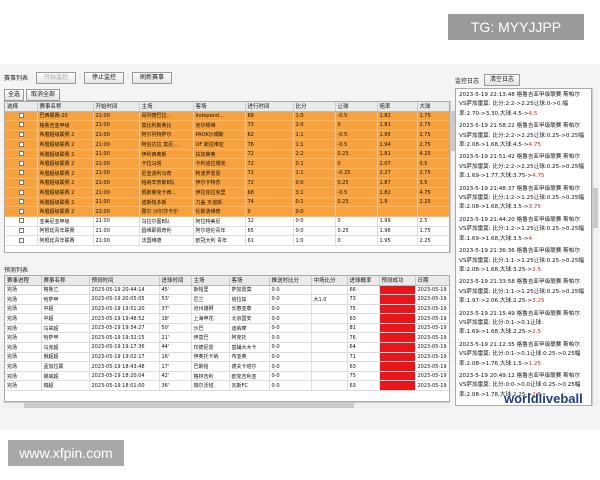 This screenshot has height=480, width=600. Describe the element at coordinates (397, 309) in the screenshot. I see `prediction-cell` at that location.